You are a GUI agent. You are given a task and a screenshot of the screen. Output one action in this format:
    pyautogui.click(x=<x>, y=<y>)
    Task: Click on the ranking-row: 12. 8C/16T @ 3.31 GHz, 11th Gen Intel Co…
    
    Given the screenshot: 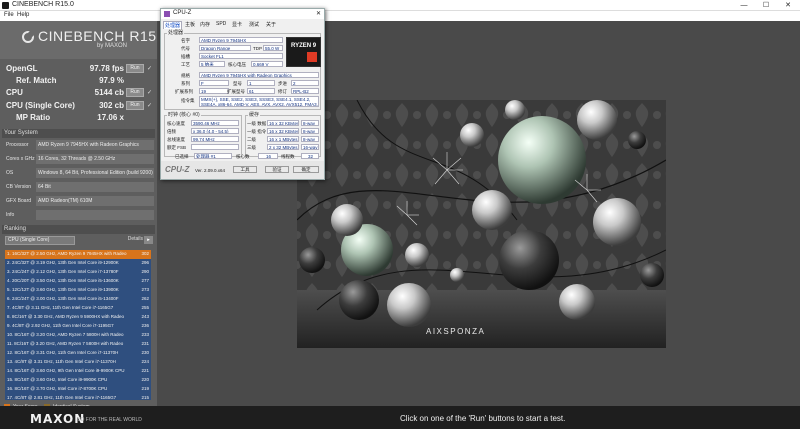 What is the action you would take?
    pyautogui.click(x=78, y=353)
    